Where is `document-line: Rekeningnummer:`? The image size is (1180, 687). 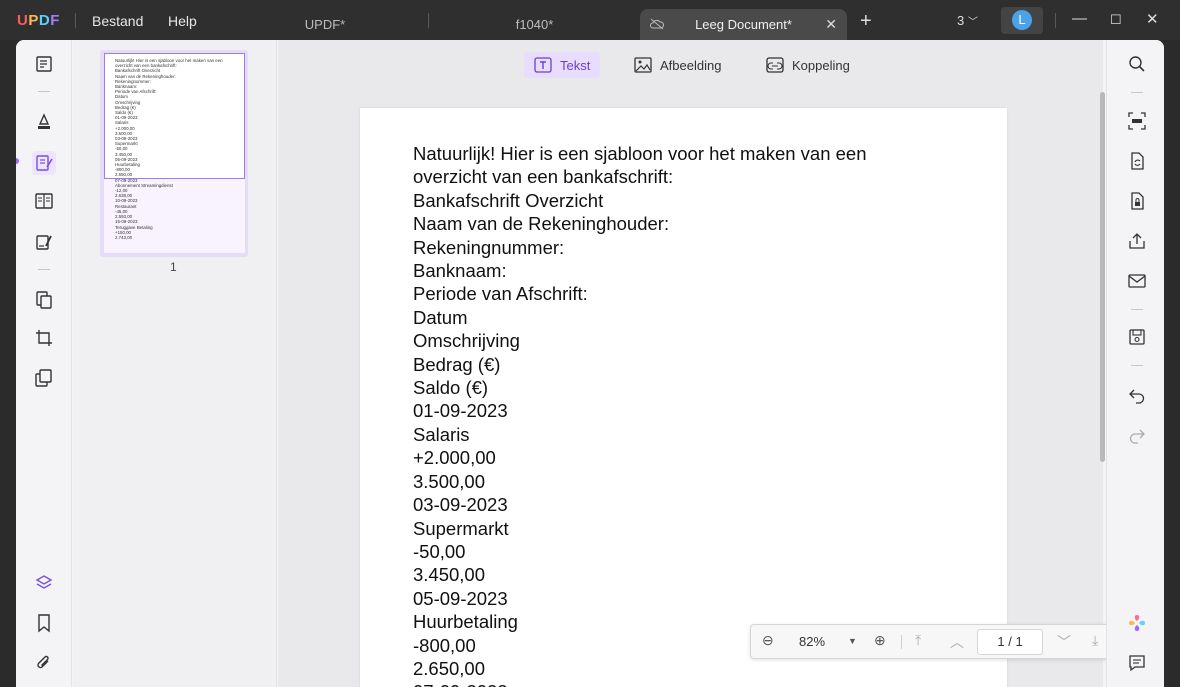 document-line: Rekeningnummer: is located at coordinates (640, 247).